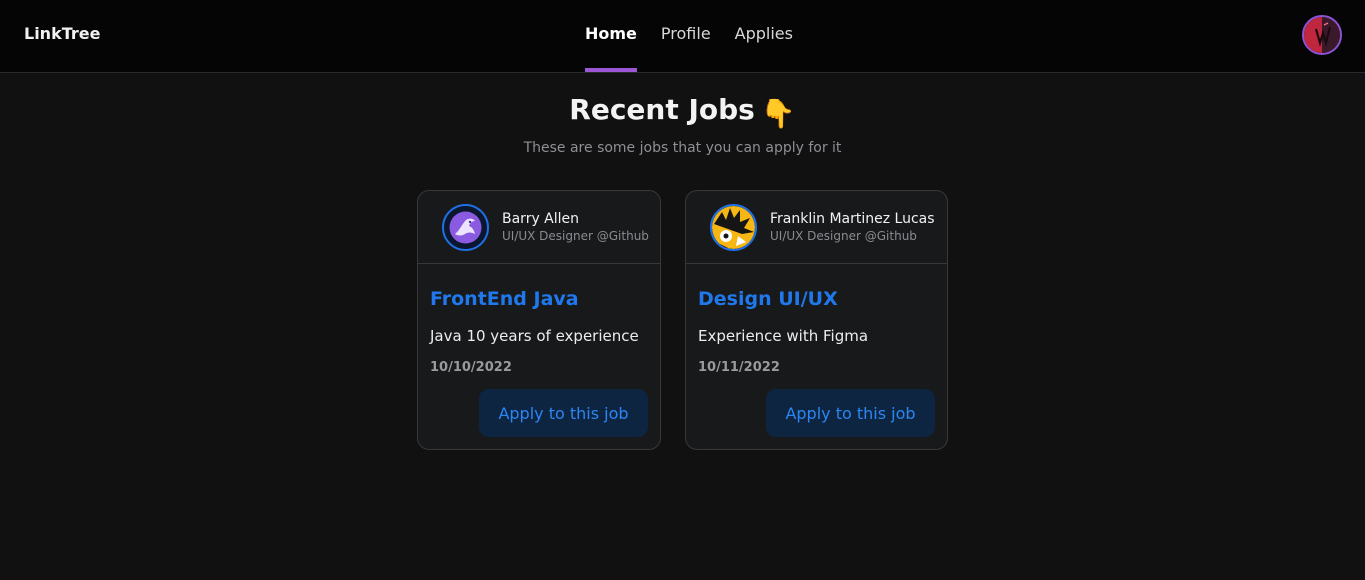  I want to click on job-card-header: Barry Allen UI/UX Designer @Github, so click(539, 227).